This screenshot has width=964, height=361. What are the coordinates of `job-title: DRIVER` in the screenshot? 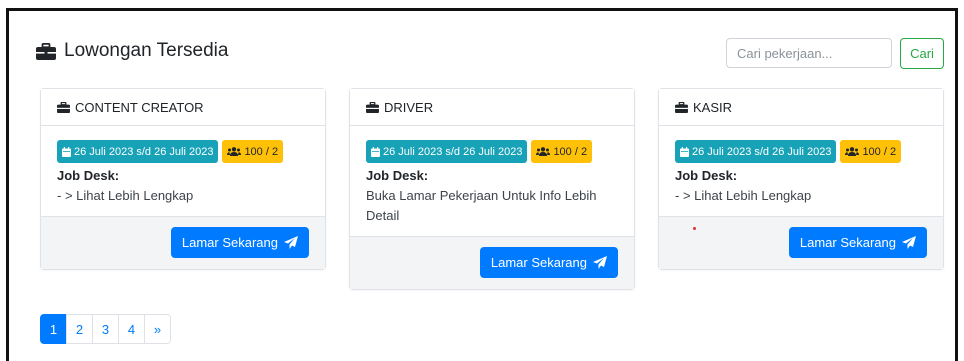 It's located at (409, 107).